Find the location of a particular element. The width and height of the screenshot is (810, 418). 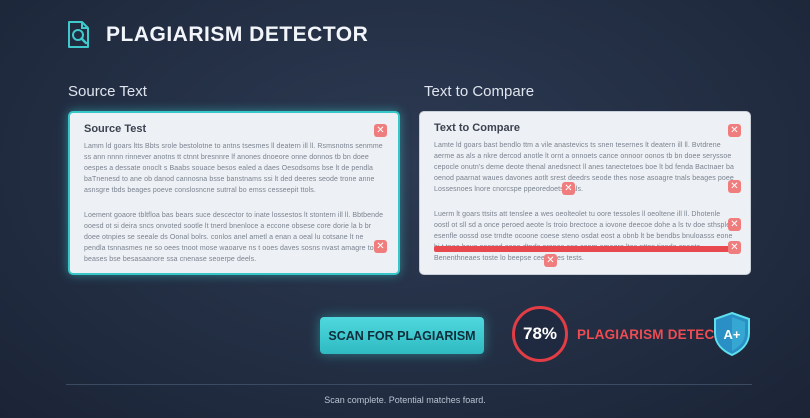

footer-divider is located at coordinates (409, 384).